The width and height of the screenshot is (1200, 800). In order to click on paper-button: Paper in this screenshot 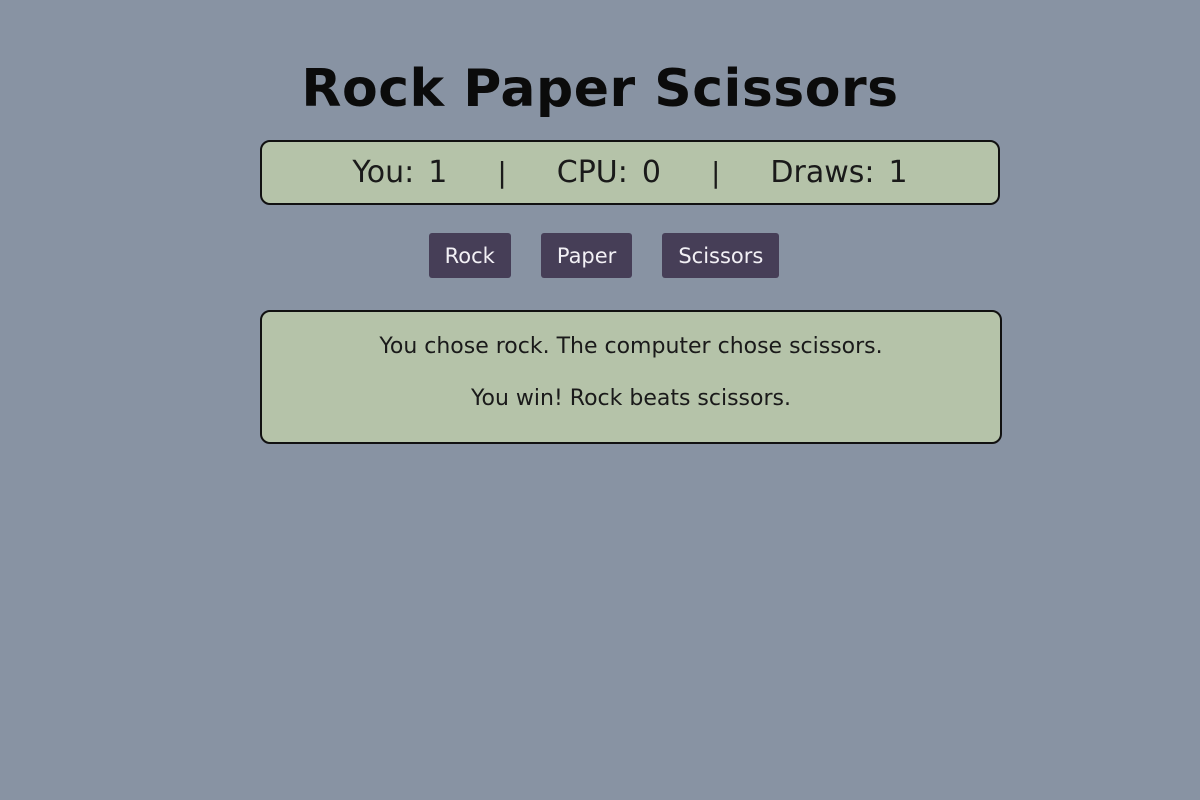, I will do `click(586, 255)`.